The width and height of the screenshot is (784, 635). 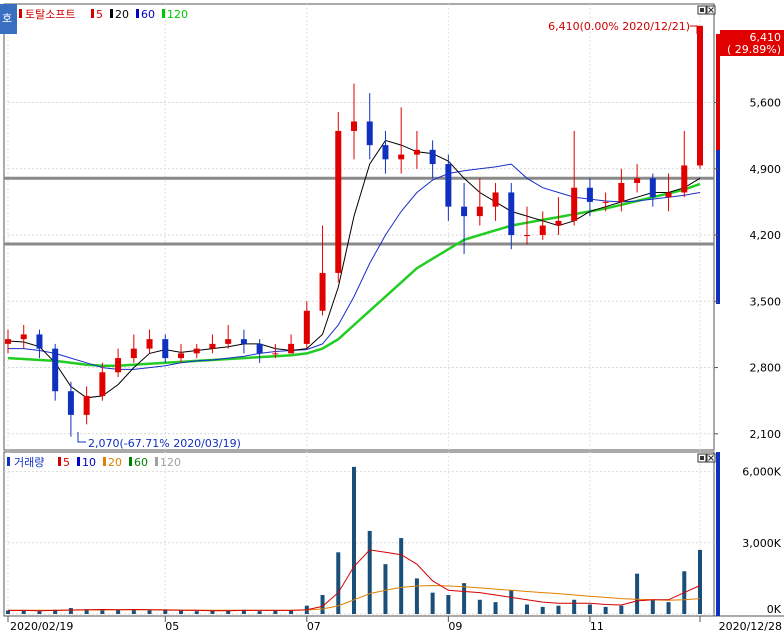 What do you see at coordinates (394, 624) in the screenshot?
I see `x-axis-ticks: 2020/02/19 05 07 09 11 2020/12/28` at bounding box center [394, 624].